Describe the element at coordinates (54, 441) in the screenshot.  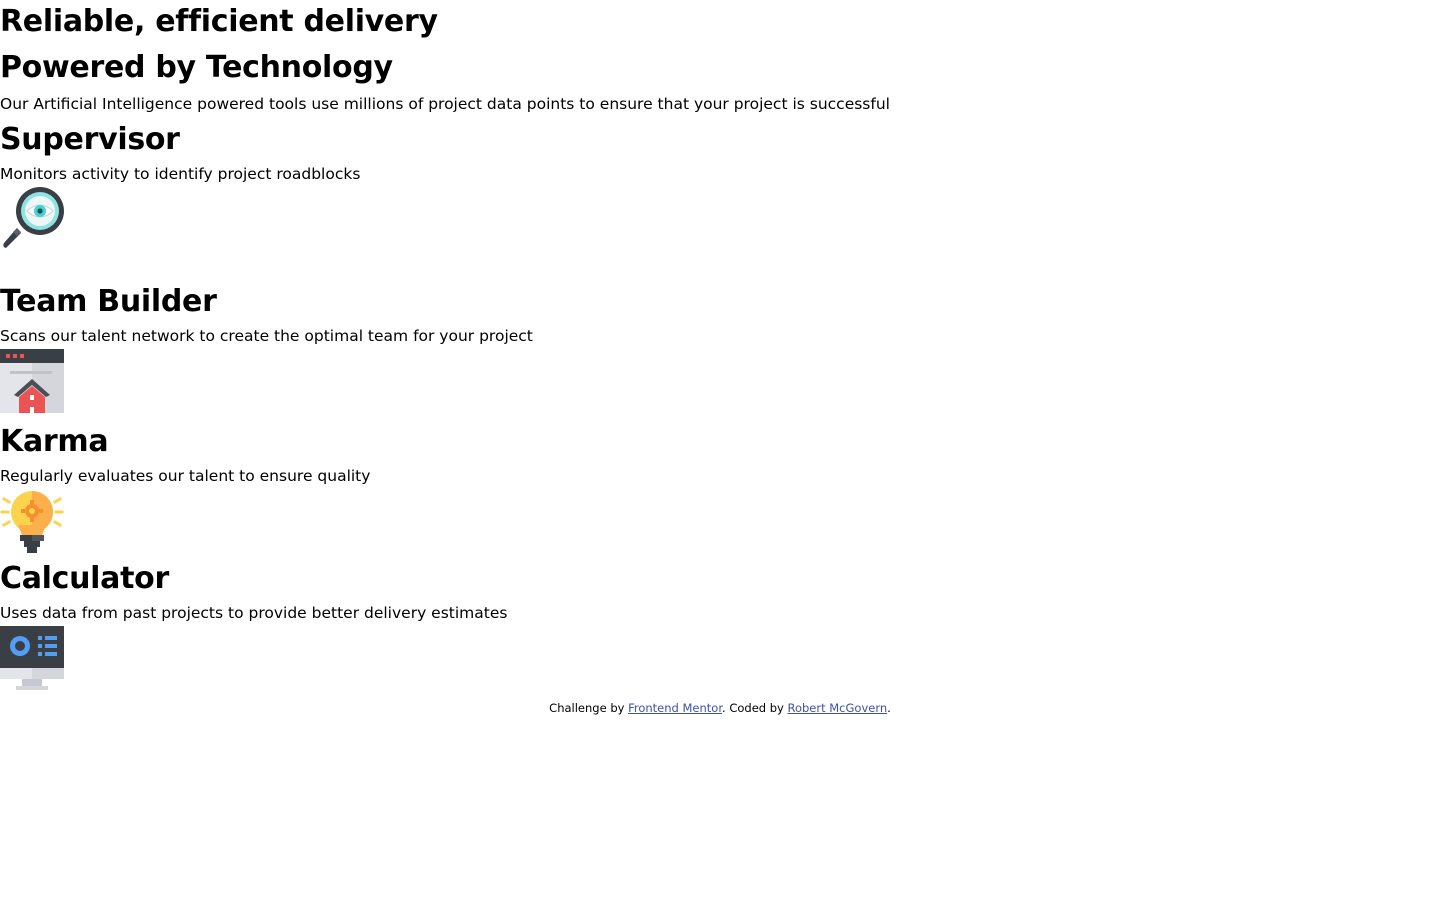
I see `card-title: Karma` at that location.